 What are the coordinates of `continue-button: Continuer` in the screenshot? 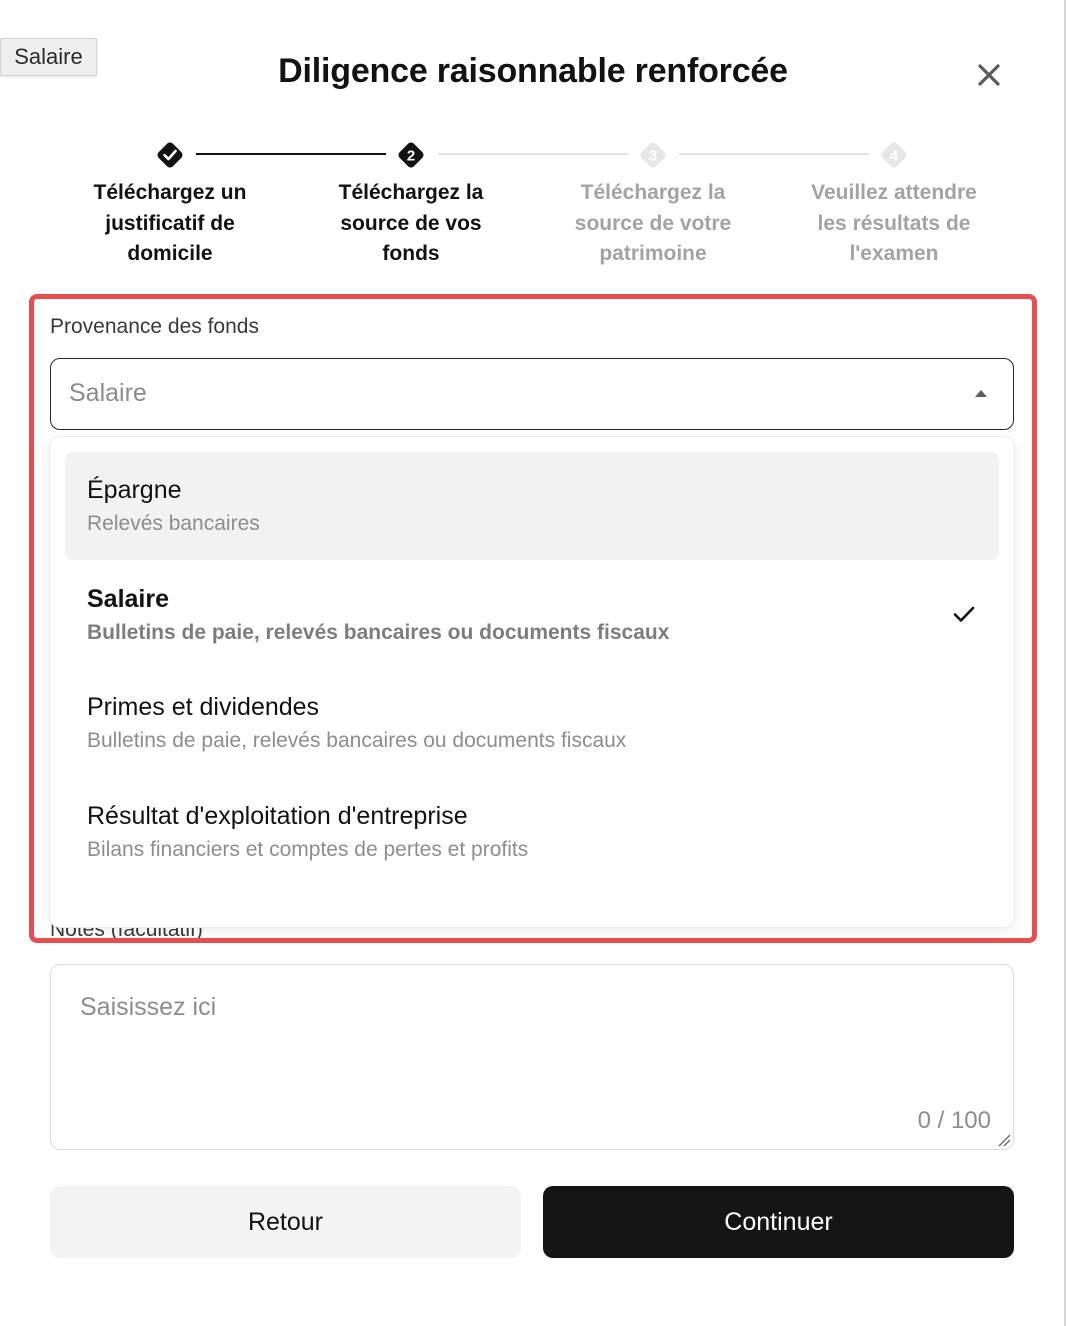 It's located at (778, 1222).